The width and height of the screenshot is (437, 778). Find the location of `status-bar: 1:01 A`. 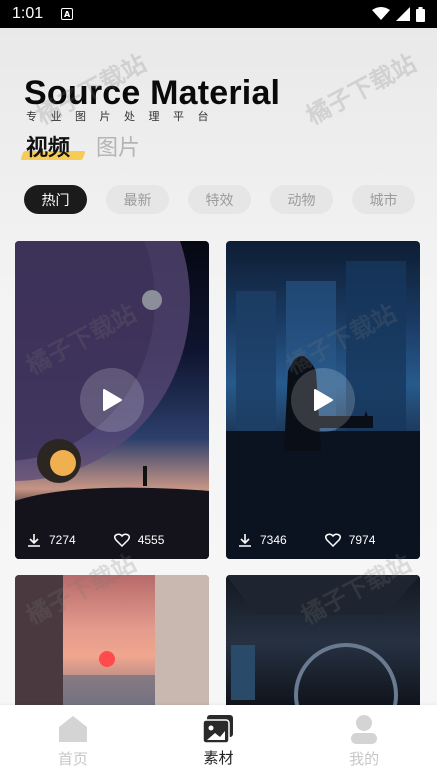

status-bar: 1:01 A is located at coordinates (218, 14).